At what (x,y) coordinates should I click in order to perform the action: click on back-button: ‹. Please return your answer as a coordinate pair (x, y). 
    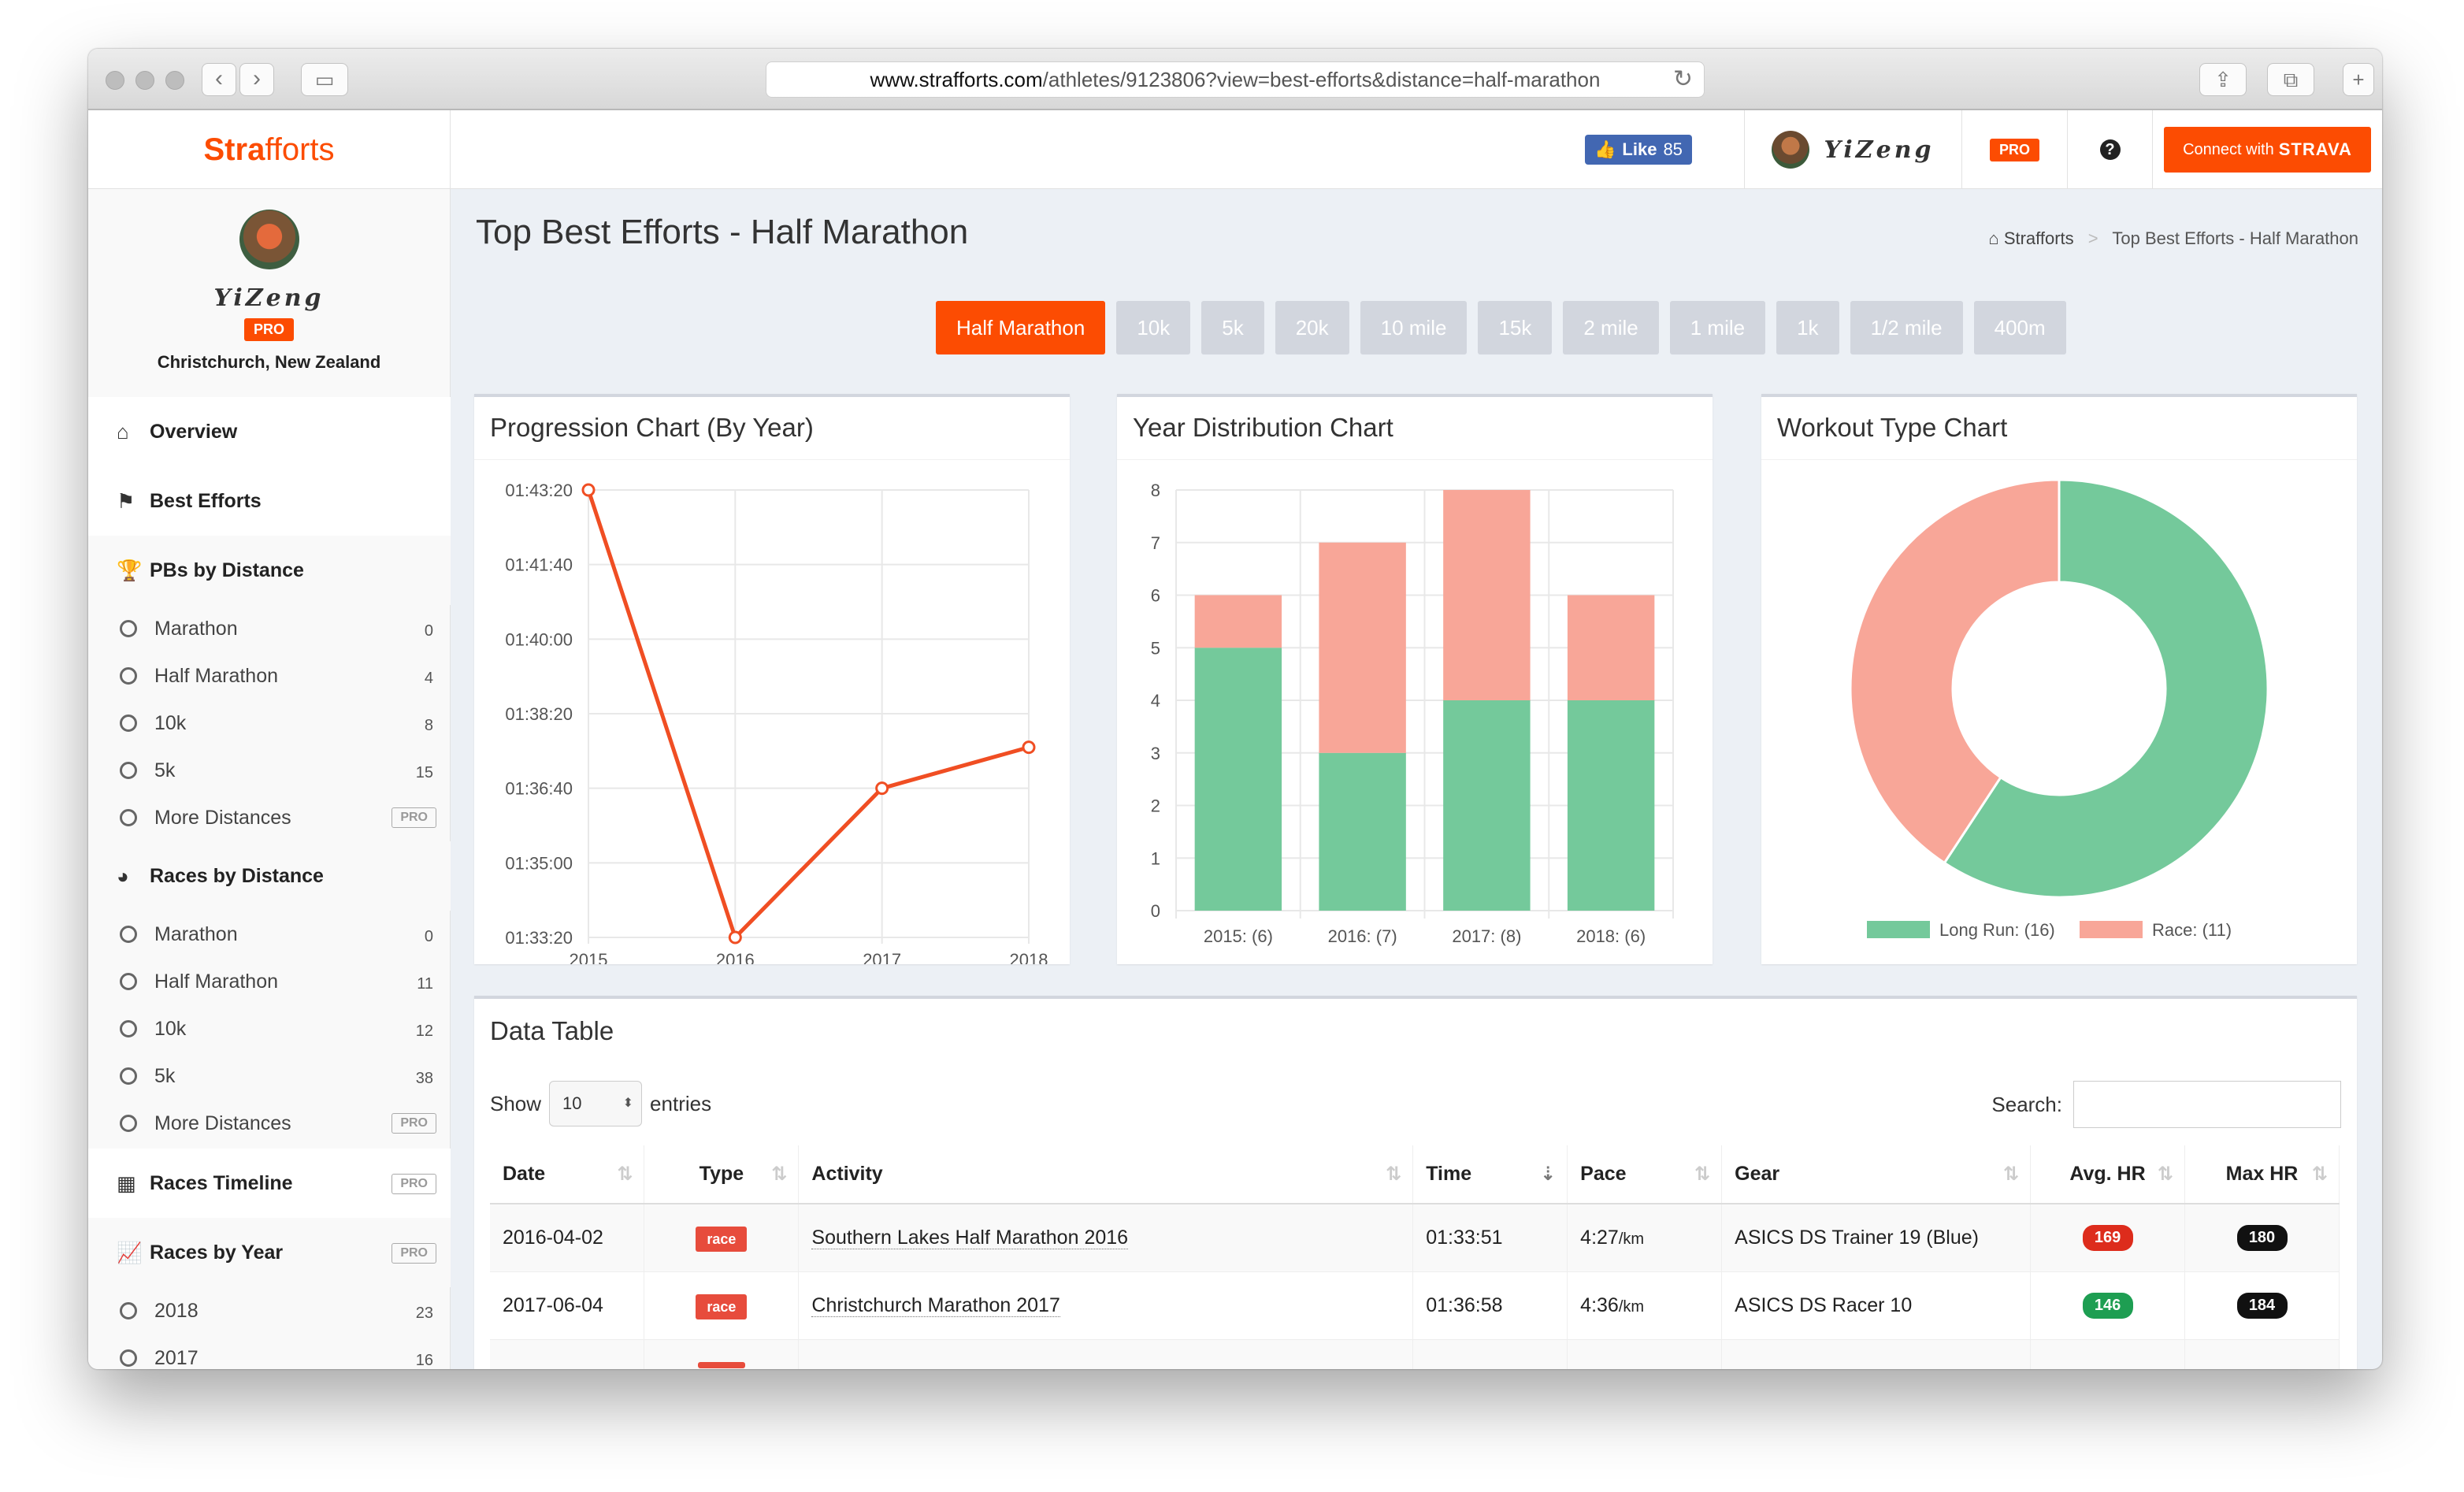
    Looking at the image, I should click on (219, 79).